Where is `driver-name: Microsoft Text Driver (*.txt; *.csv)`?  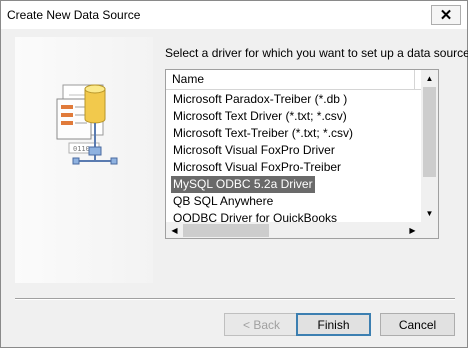 driver-name: Microsoft Text Driver (*.txt; *.csv) is located at coordinates (260, 116).